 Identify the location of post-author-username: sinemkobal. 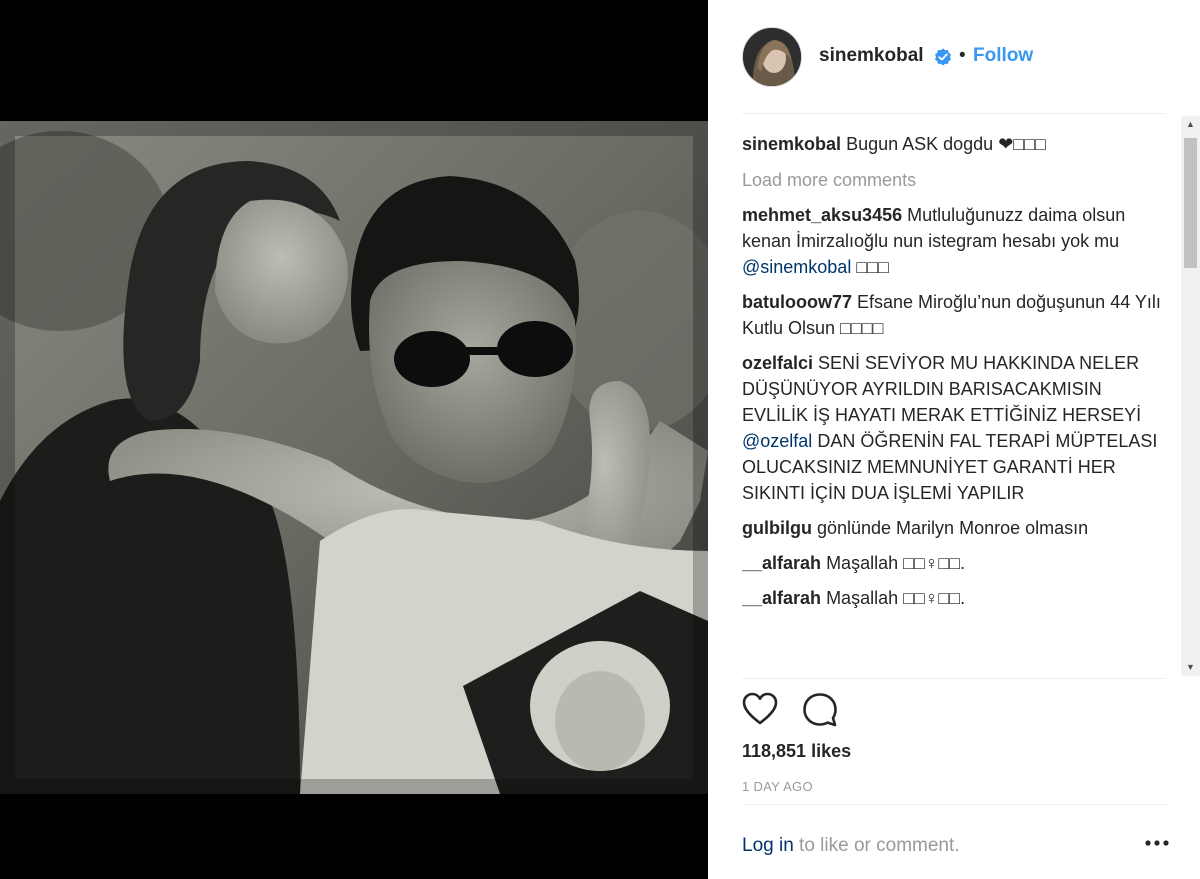
(871, 56).